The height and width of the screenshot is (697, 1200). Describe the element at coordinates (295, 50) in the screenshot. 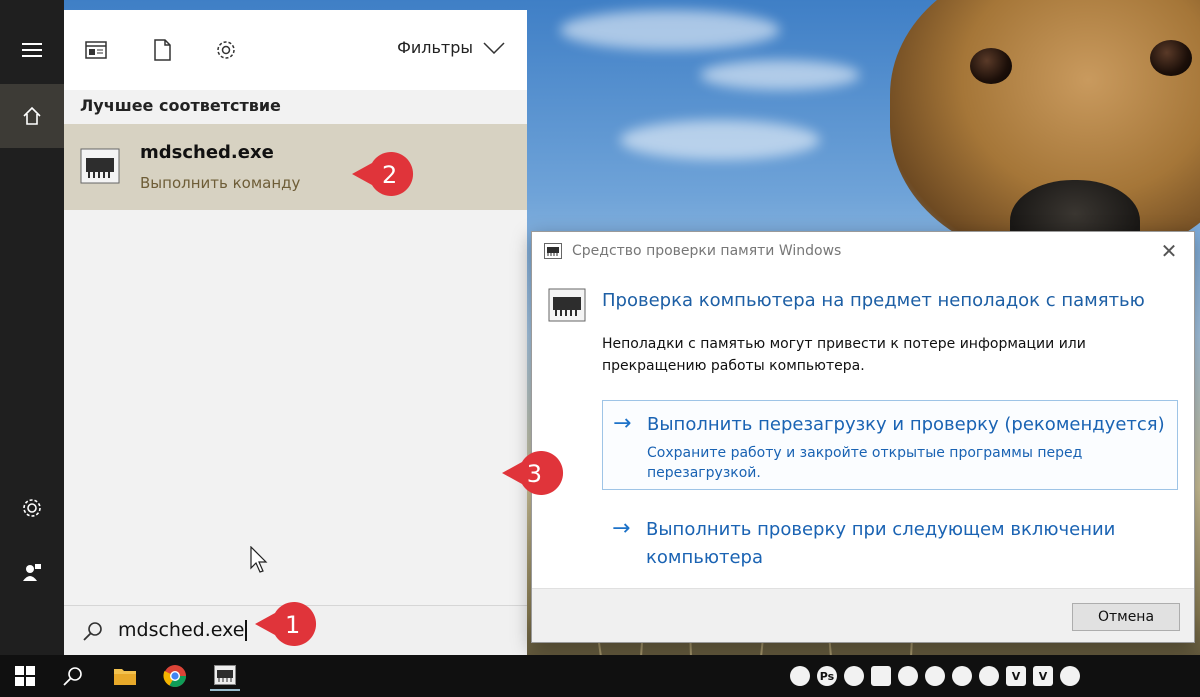

I see `search-panel-toolbar: Фильтры` at that location.